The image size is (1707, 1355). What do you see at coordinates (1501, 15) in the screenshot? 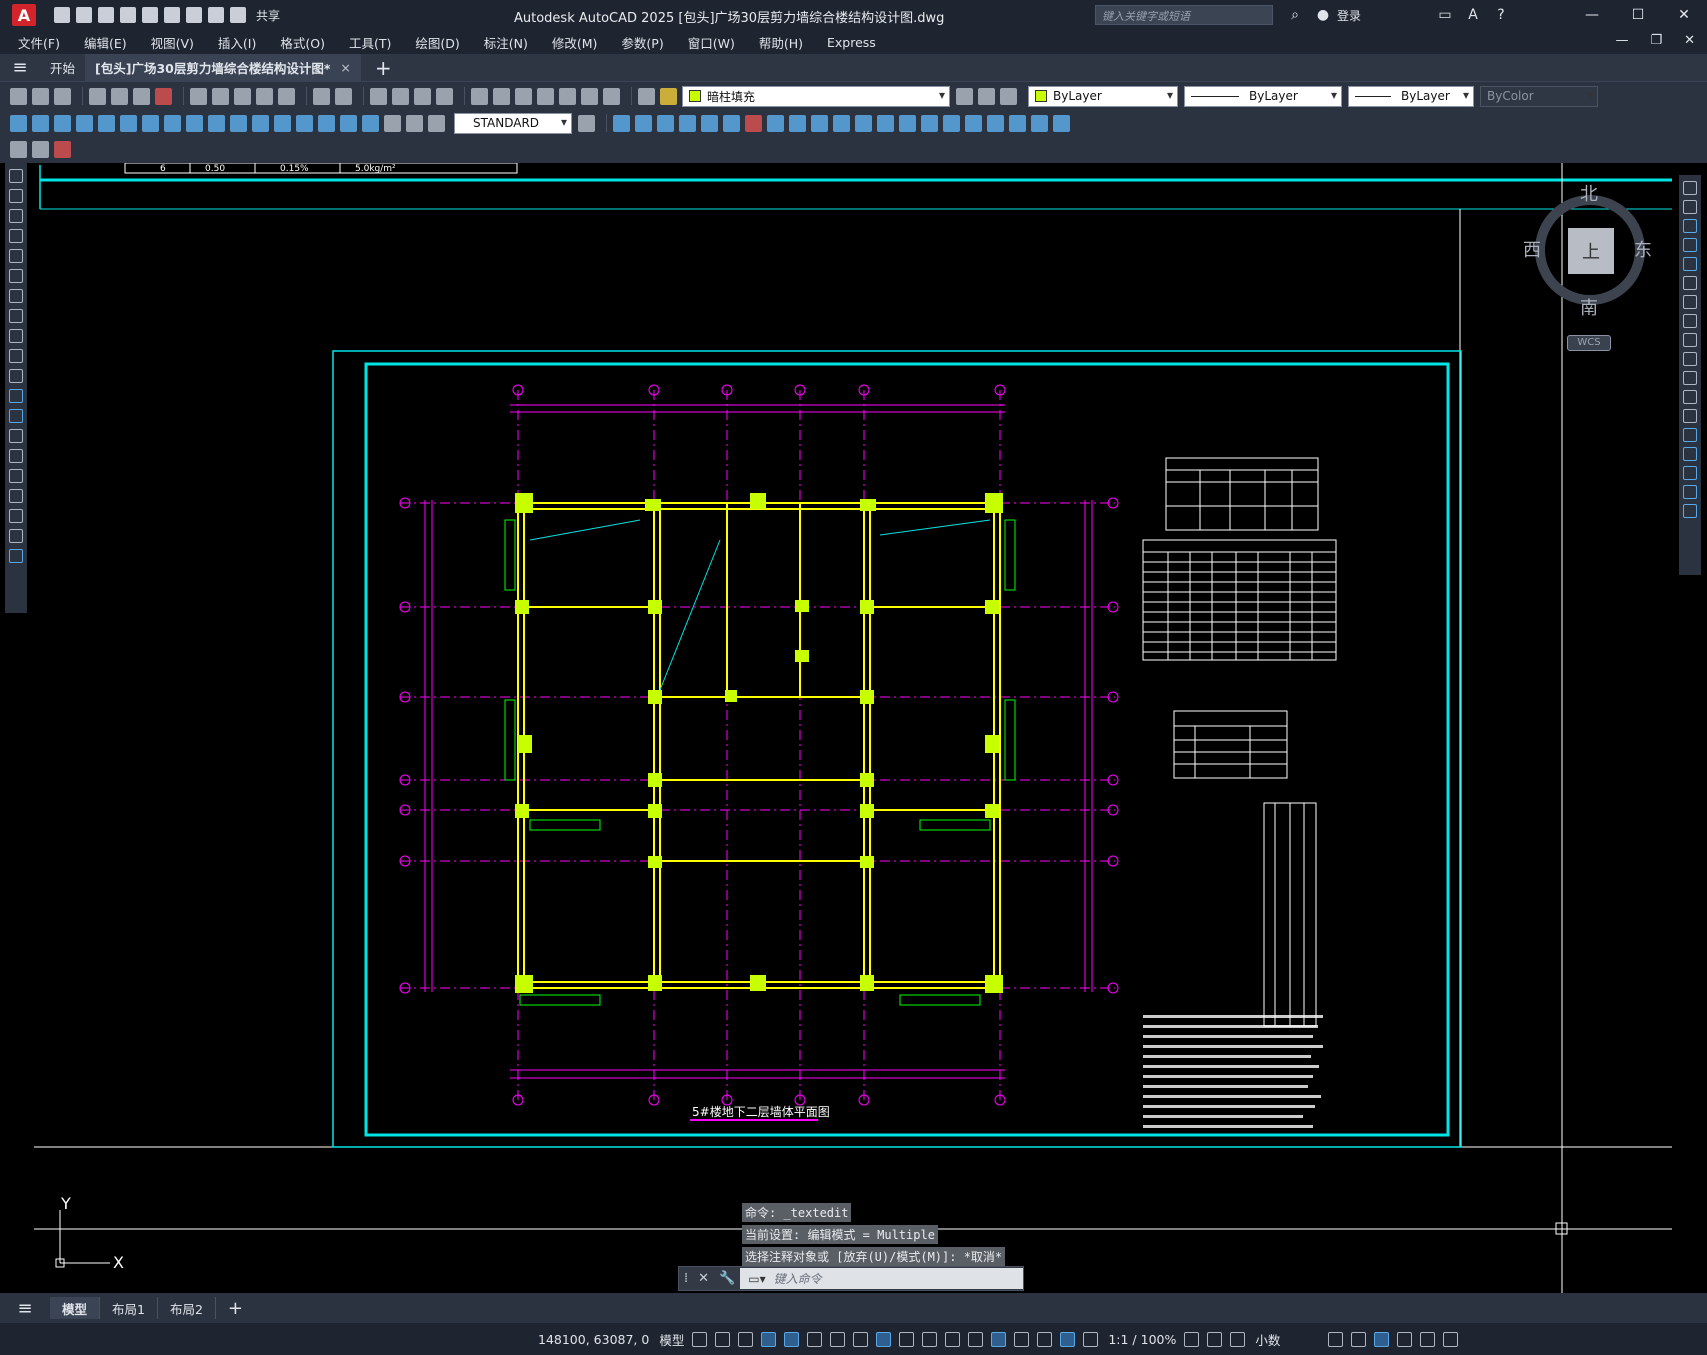
I see `help-icon: ?` at bounding box center [1501, 15].